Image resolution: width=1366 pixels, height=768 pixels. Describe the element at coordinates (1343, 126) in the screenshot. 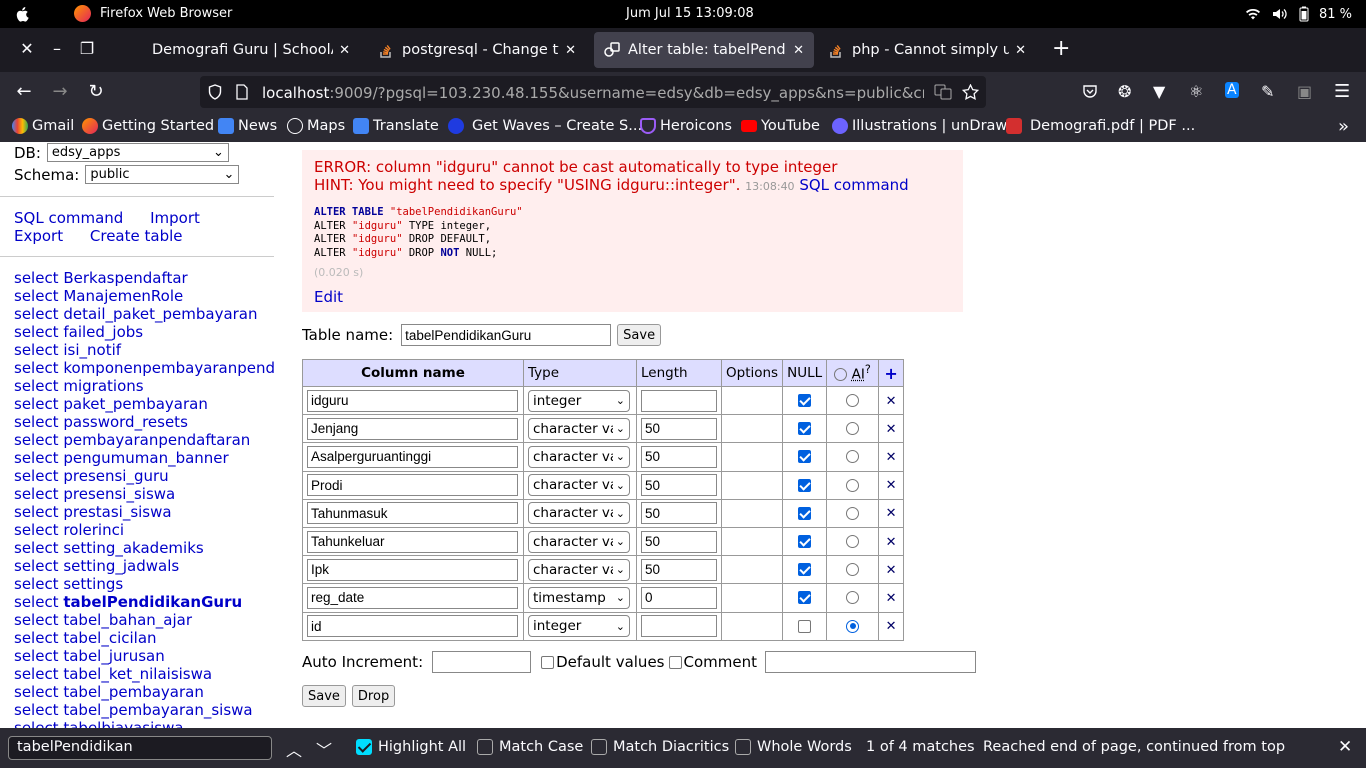

I see `more-bookmarks-icon: »` at that location.